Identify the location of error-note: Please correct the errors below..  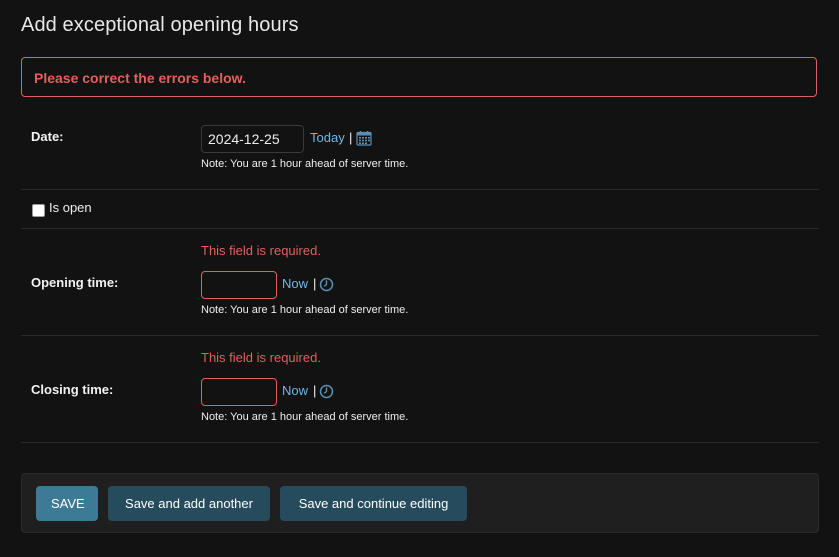
(419, 77).